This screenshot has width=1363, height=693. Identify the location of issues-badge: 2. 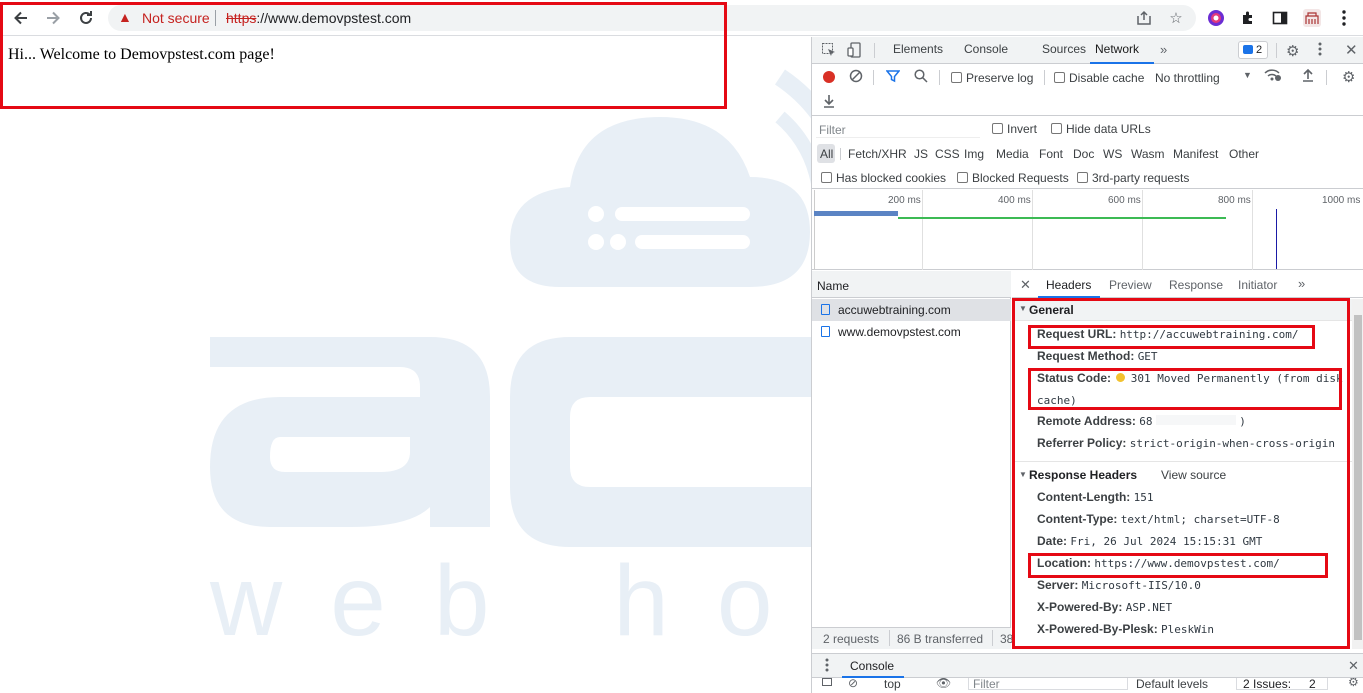
(1253, 50).